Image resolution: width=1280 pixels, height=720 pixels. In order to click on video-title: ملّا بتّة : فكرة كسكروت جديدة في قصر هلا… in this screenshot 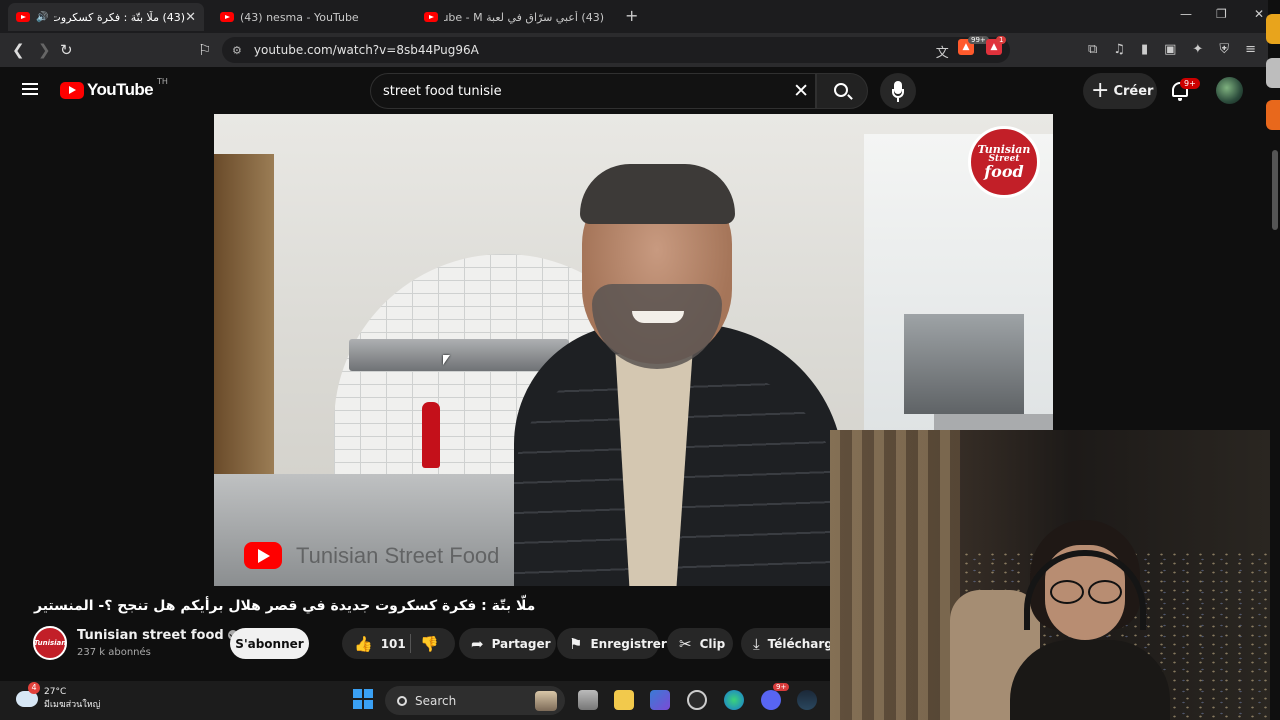, I will do `click(285, 606)`.